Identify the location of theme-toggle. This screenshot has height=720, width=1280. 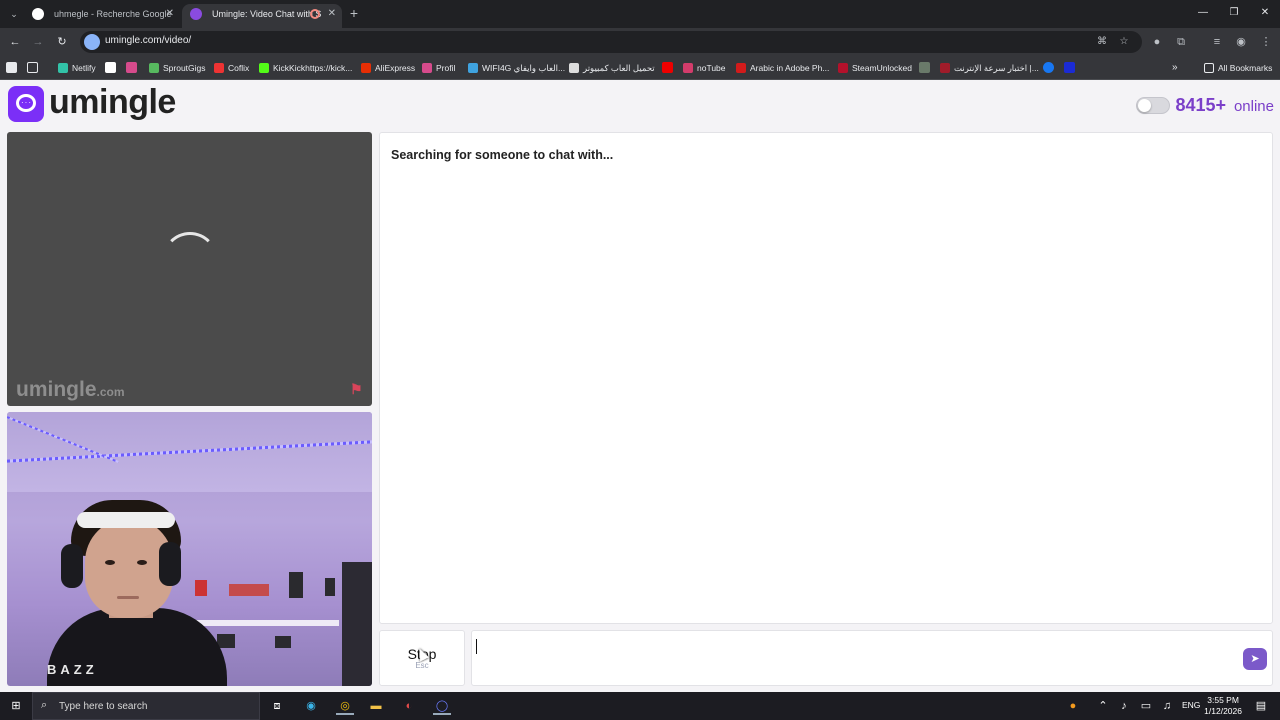
(1153, 105).